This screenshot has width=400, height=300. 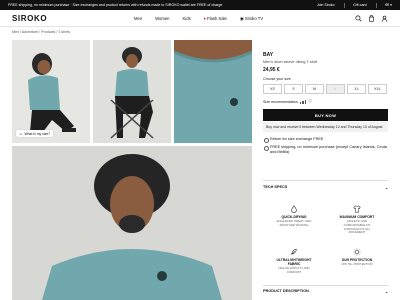 I want to click on nav-siroko-tv: ◉Siroko TV, so click(x=251, y=19).